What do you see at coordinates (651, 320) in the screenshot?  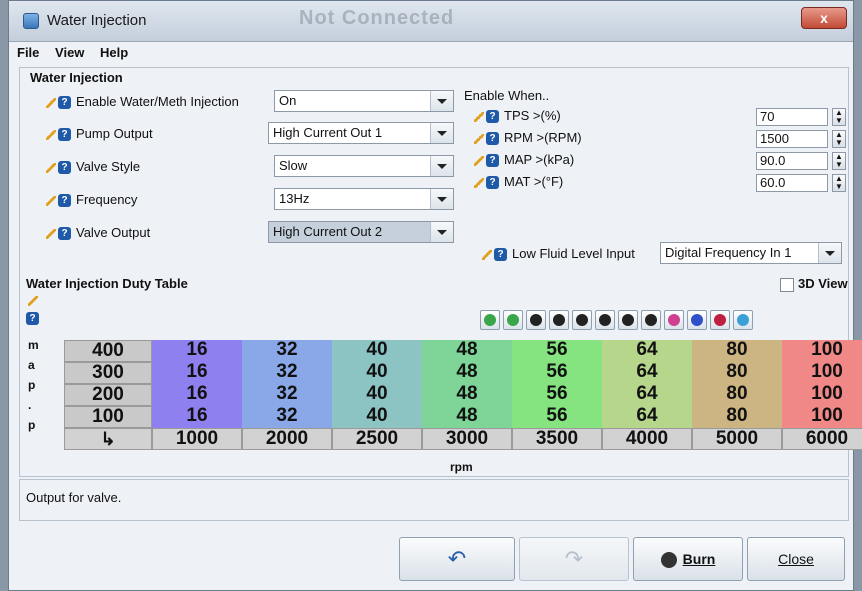 I see `multiply-icon` at bounding box center [651, 320].